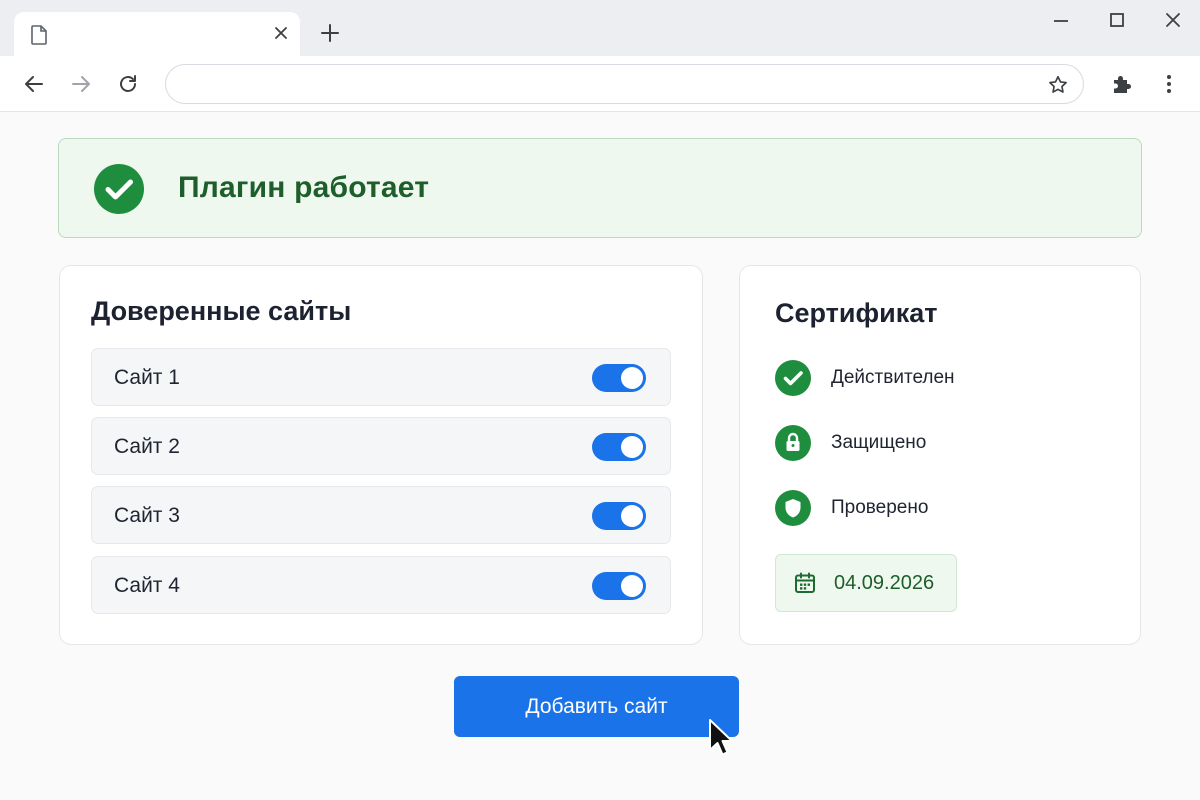 This screenshot has height=800, width=1200. Describe the element at coordinates (793, 510) in the screenshot. I see `shield-icon` at that location.